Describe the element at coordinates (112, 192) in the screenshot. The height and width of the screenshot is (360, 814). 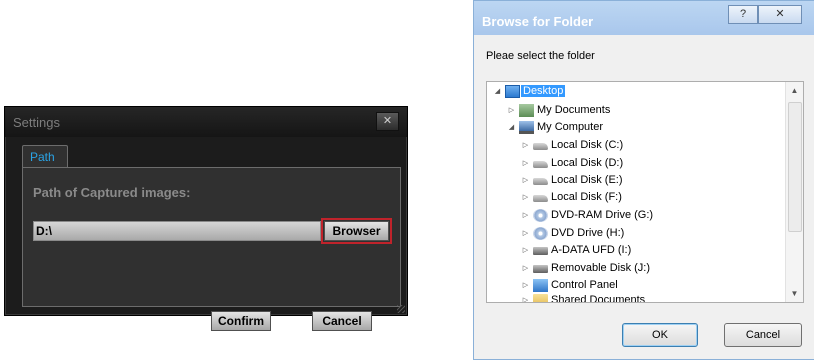
I see `path-label: Path of Captured images:` at that location.